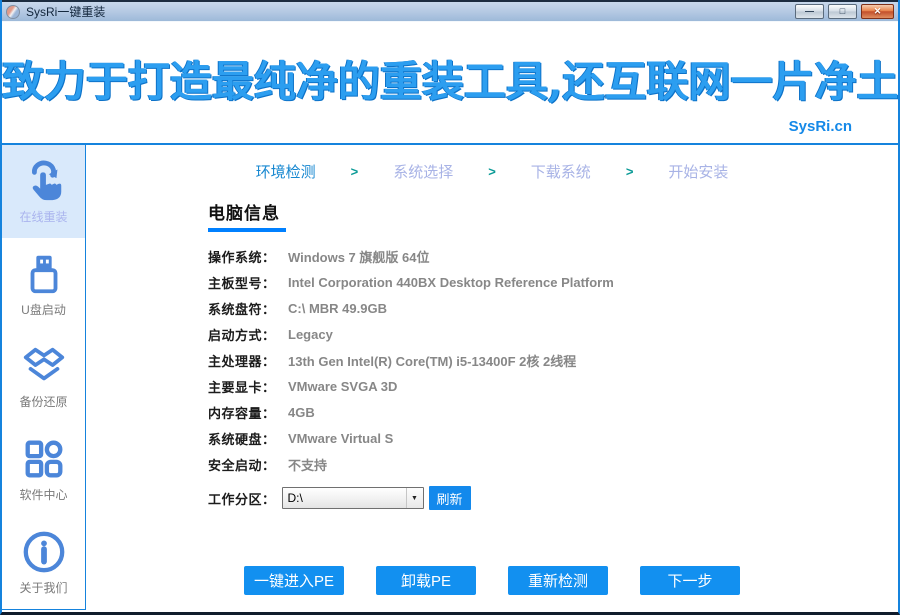 The height and width of the screenshot is (615, 900). Describe the element at coordinates (242, 499) in the screenshot. I see `partition-label: 工作分区：` at that location.